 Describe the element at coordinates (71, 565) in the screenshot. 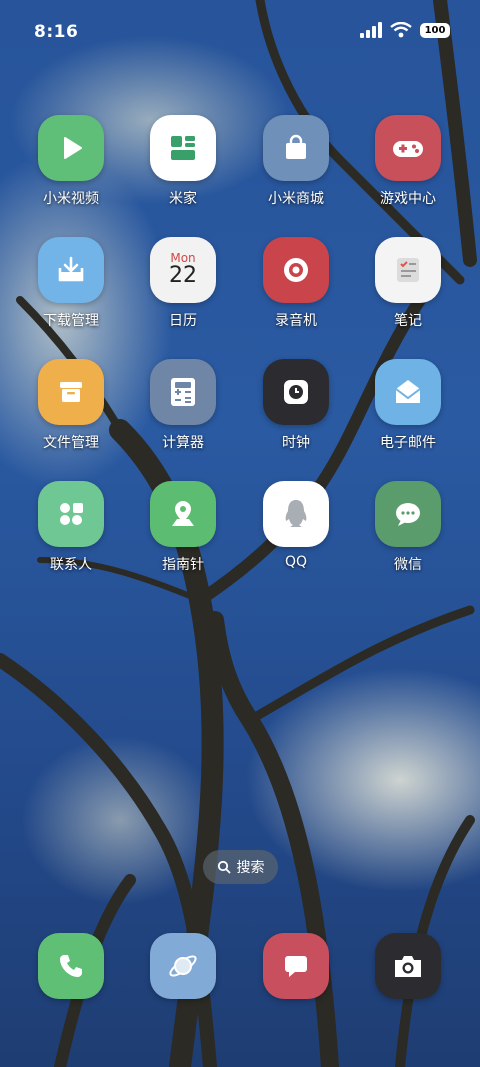

I see `app-label: 联系人` at that location.